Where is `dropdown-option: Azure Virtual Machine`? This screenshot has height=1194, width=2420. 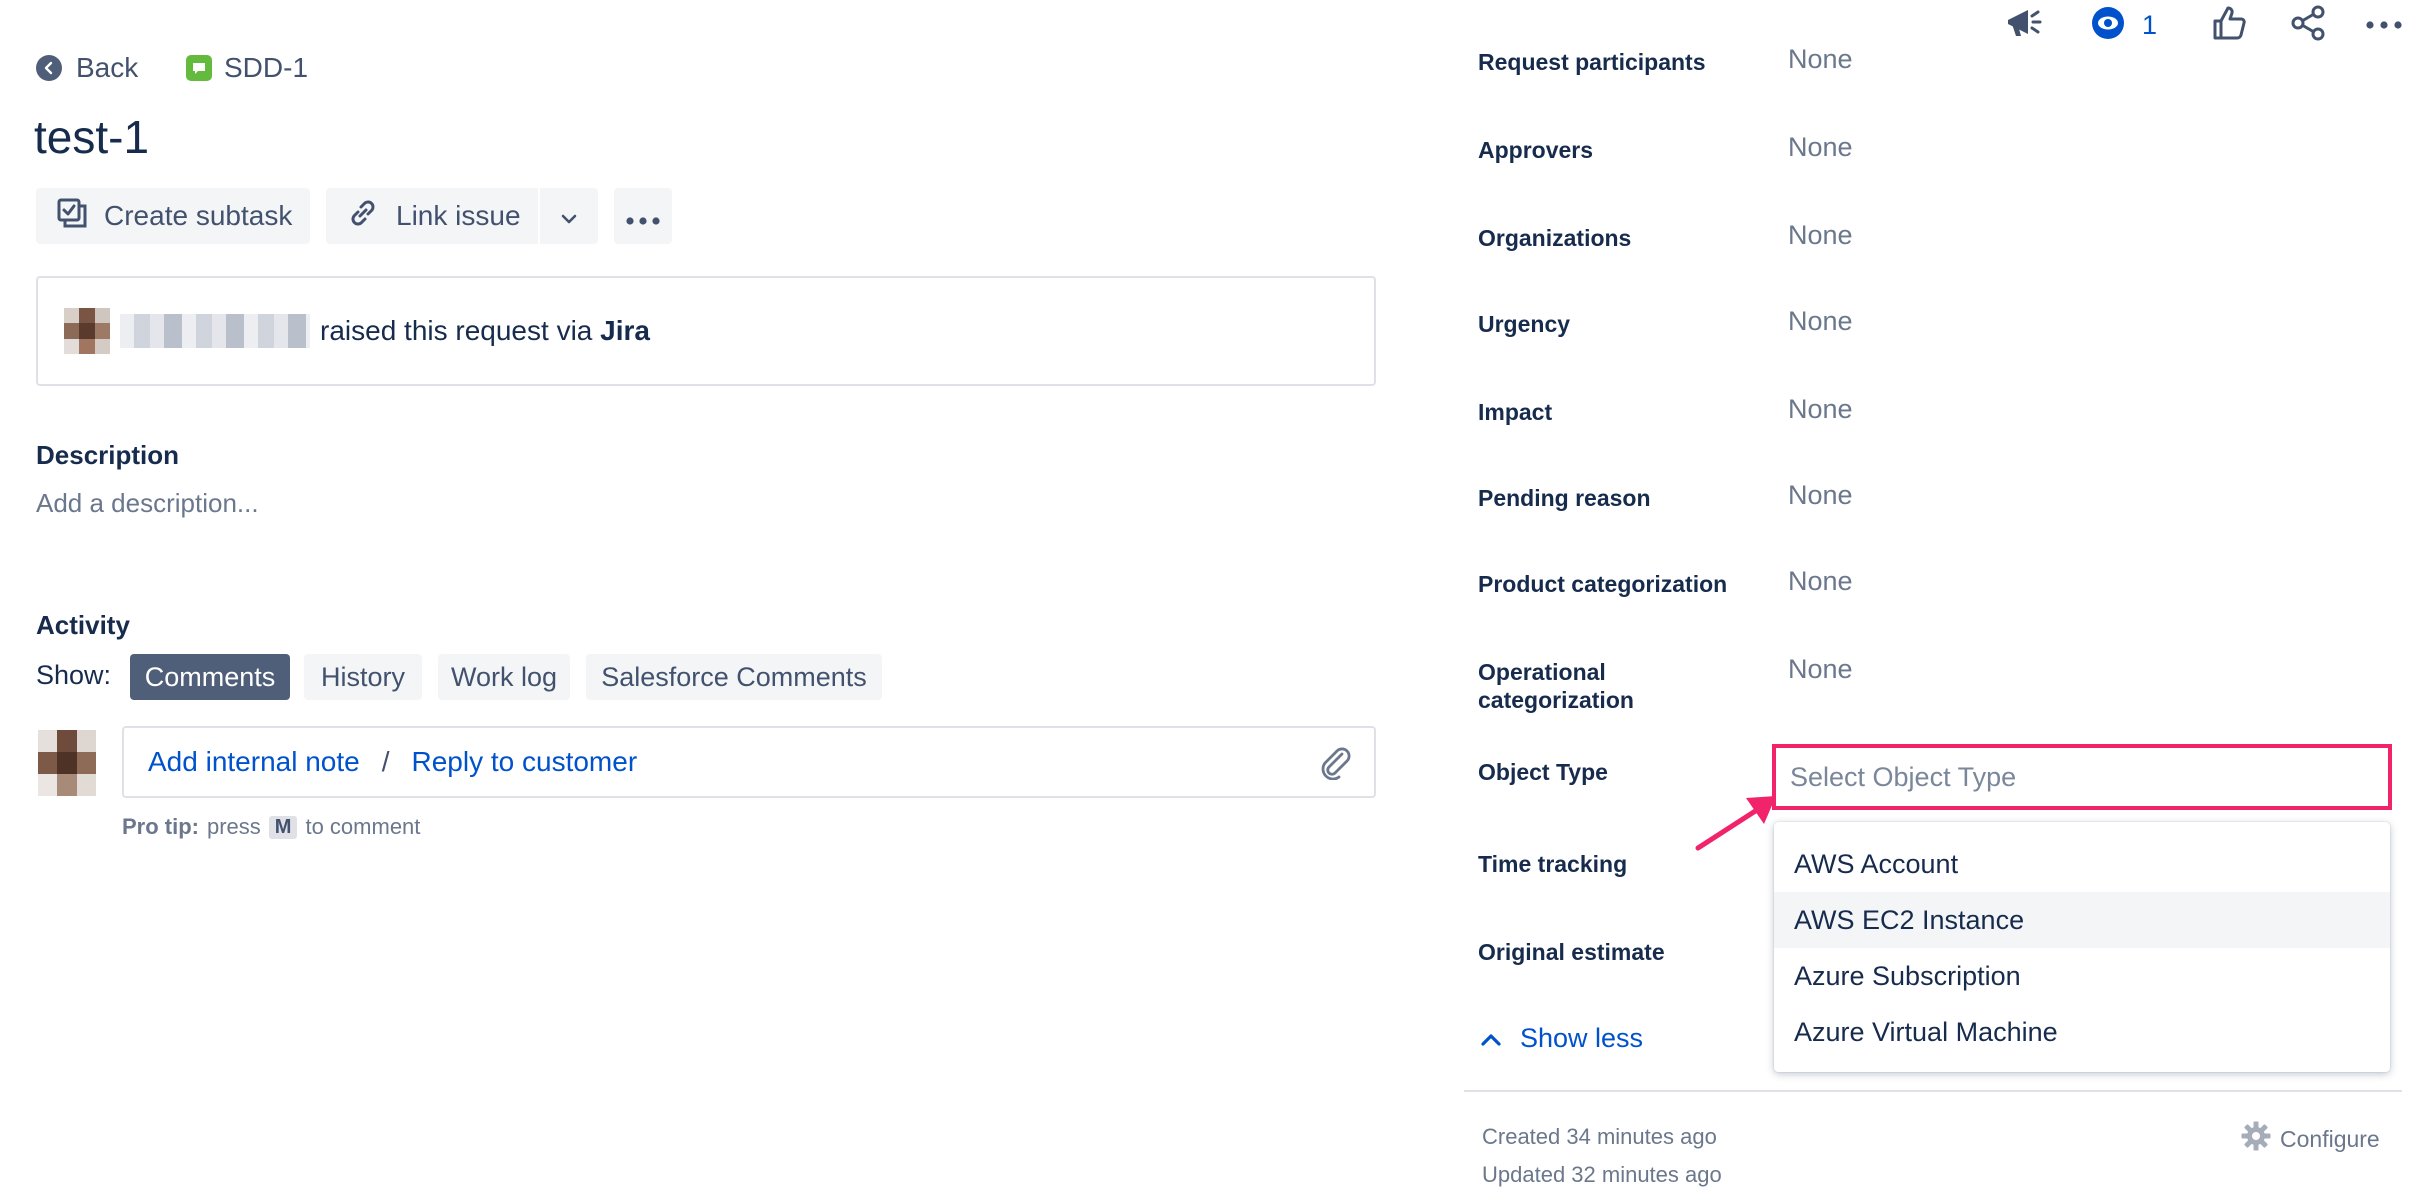
dropdown-option: Azure Virtual Machine is located at coordinates (2082, 1032).